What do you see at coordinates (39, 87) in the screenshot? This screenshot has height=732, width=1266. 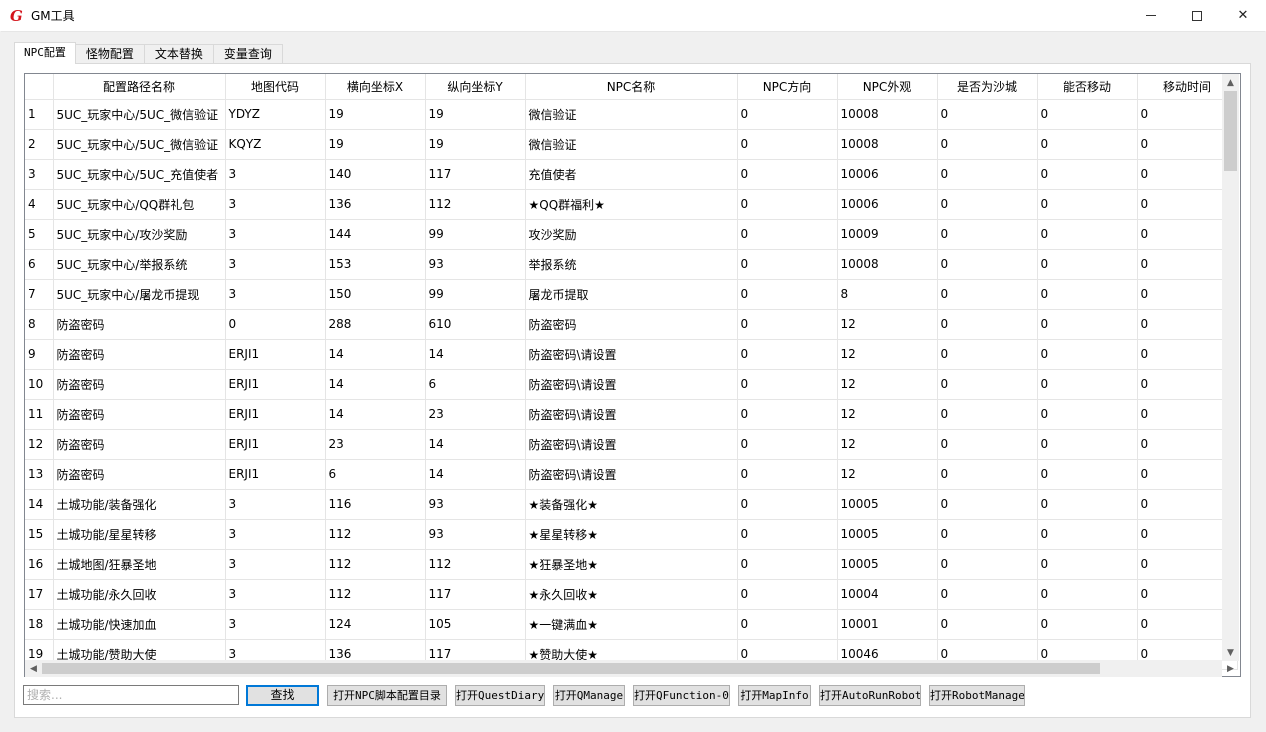 I see `row-number-header` at bounding box center [39, 87].